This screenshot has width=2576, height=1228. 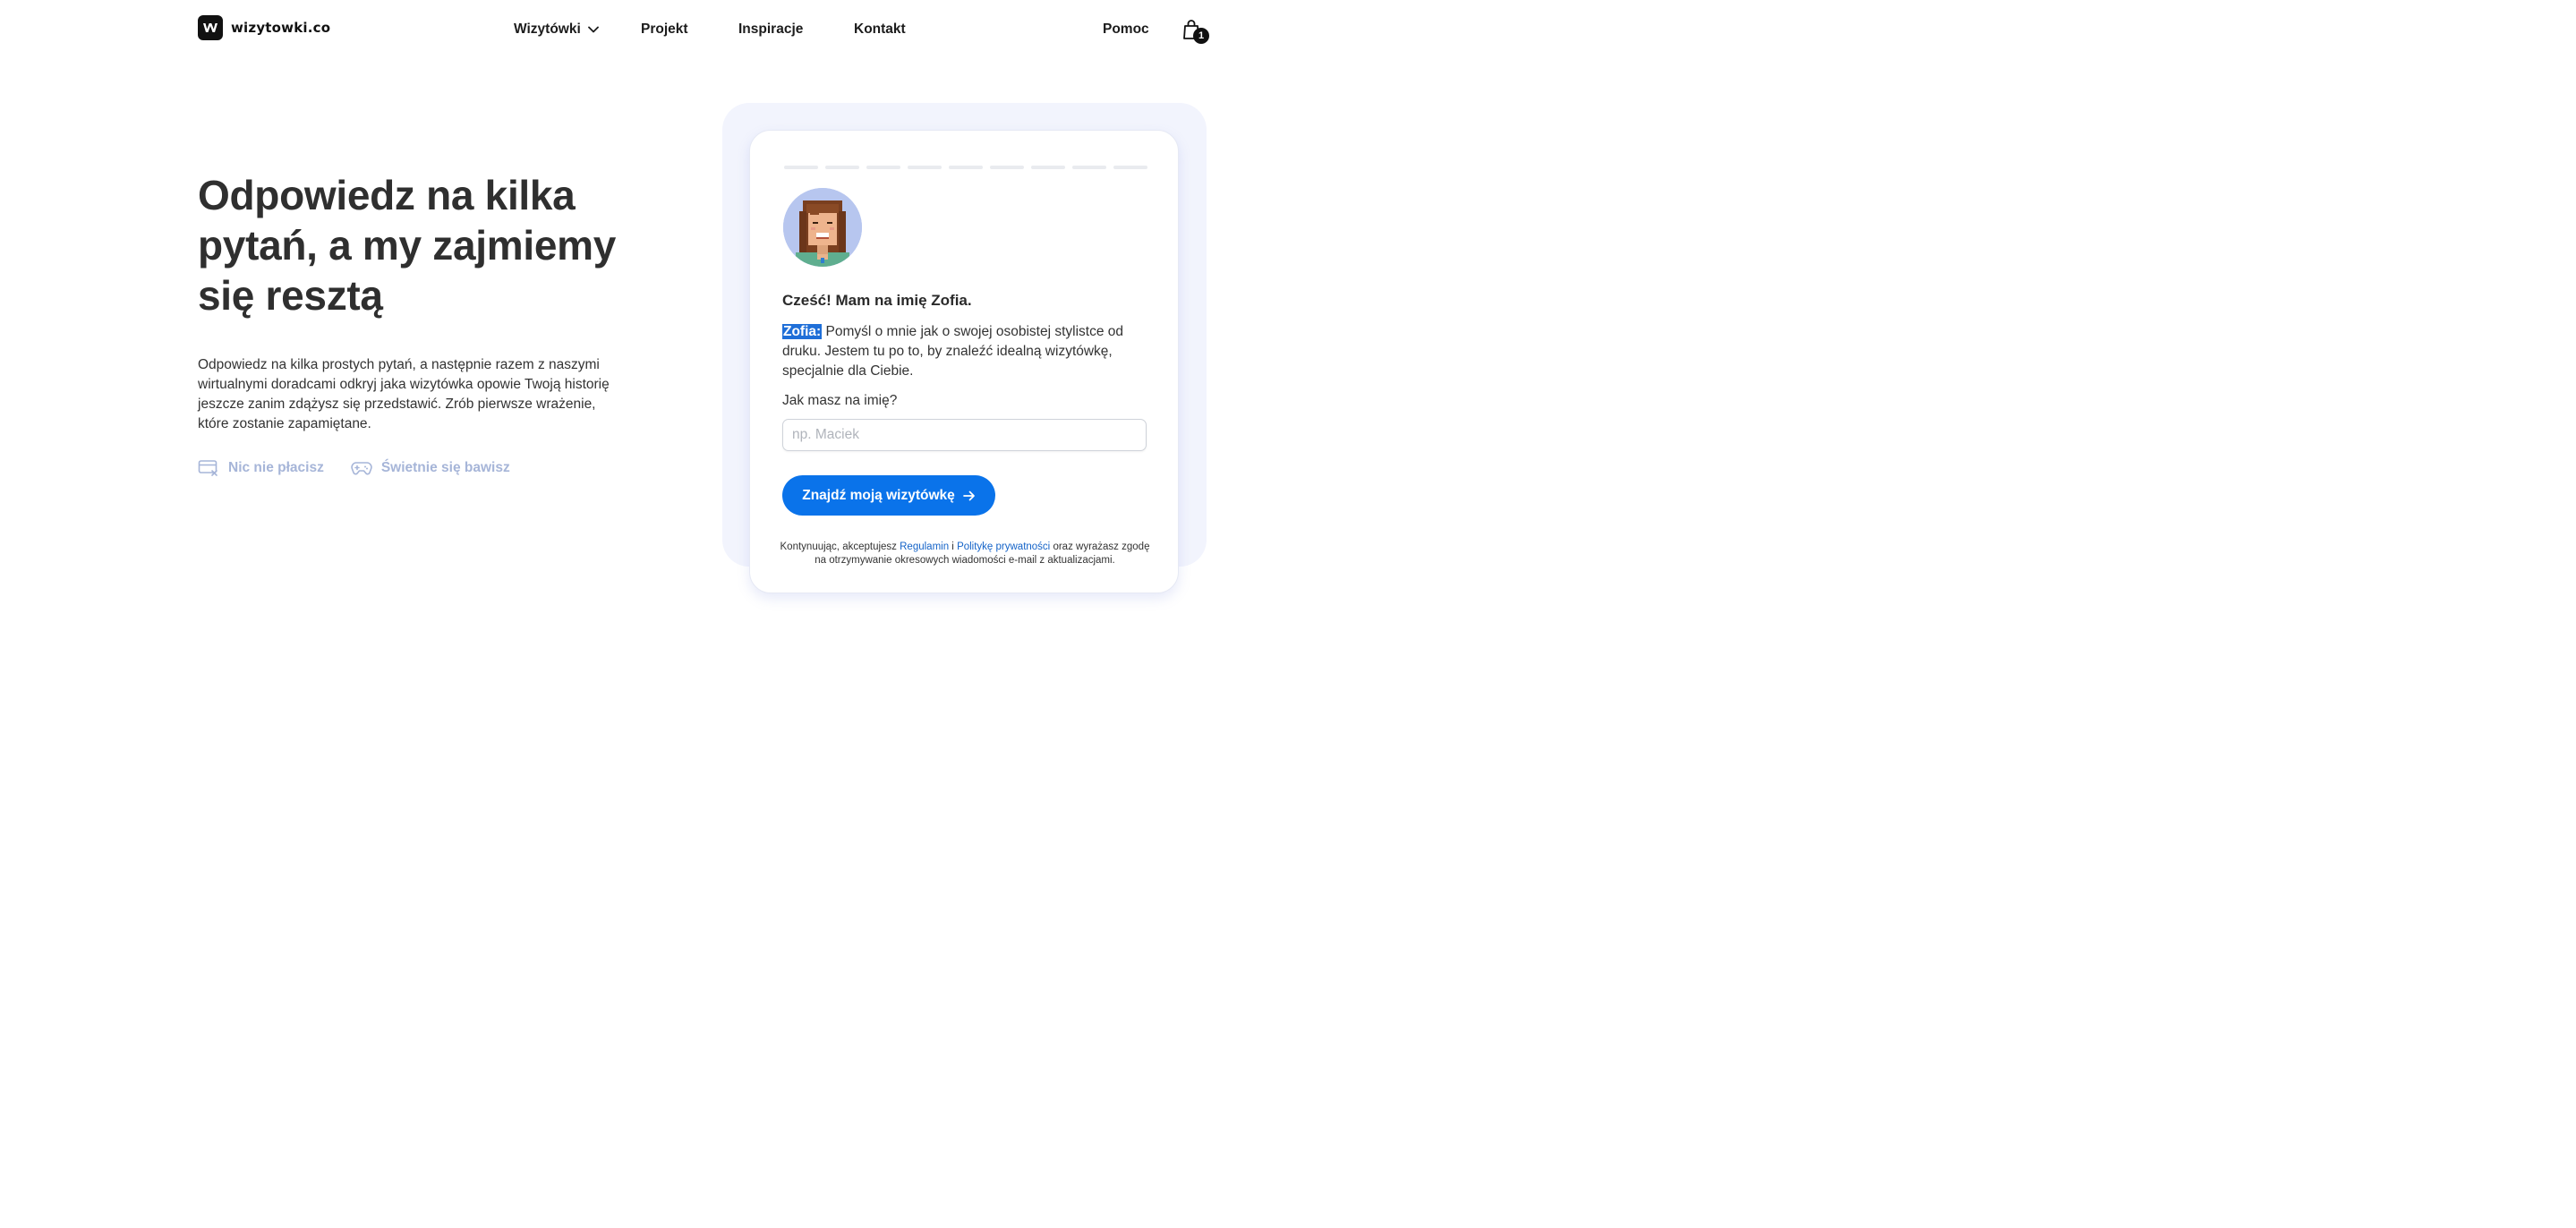 I want to click on nav-item-label: Projekt, so click(x=664, y=29).